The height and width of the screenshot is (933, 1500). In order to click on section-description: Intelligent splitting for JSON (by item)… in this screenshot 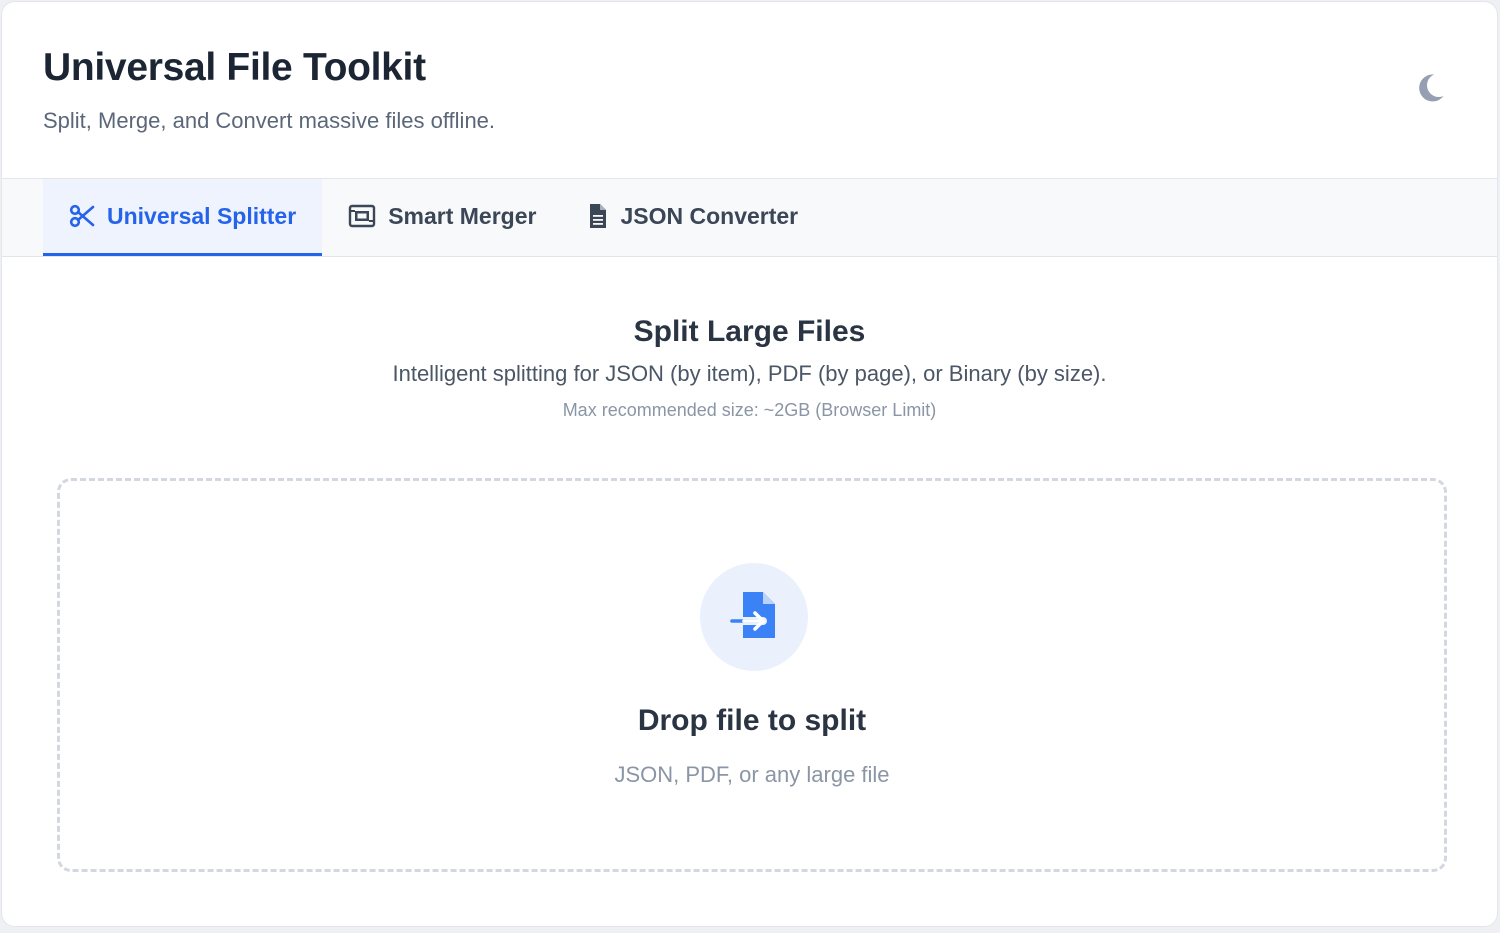, I will do `click(749, 373)`.